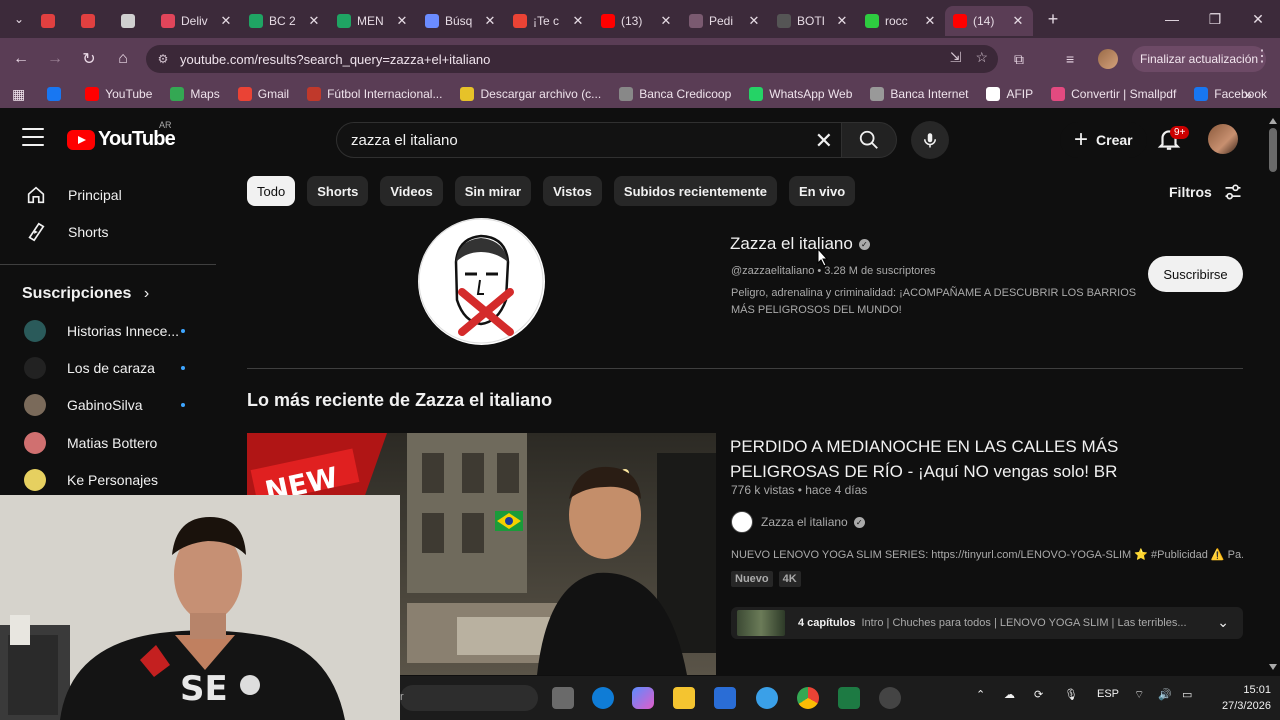  I want to click on search-button, so click(869, 140).